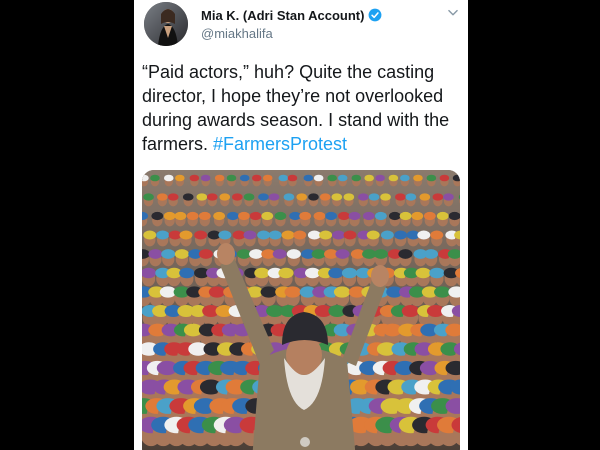 This screenshot has width=600, height=450. I want to click on author-name-row: Mia K. (Adri Stan Account), so click(291, 15).